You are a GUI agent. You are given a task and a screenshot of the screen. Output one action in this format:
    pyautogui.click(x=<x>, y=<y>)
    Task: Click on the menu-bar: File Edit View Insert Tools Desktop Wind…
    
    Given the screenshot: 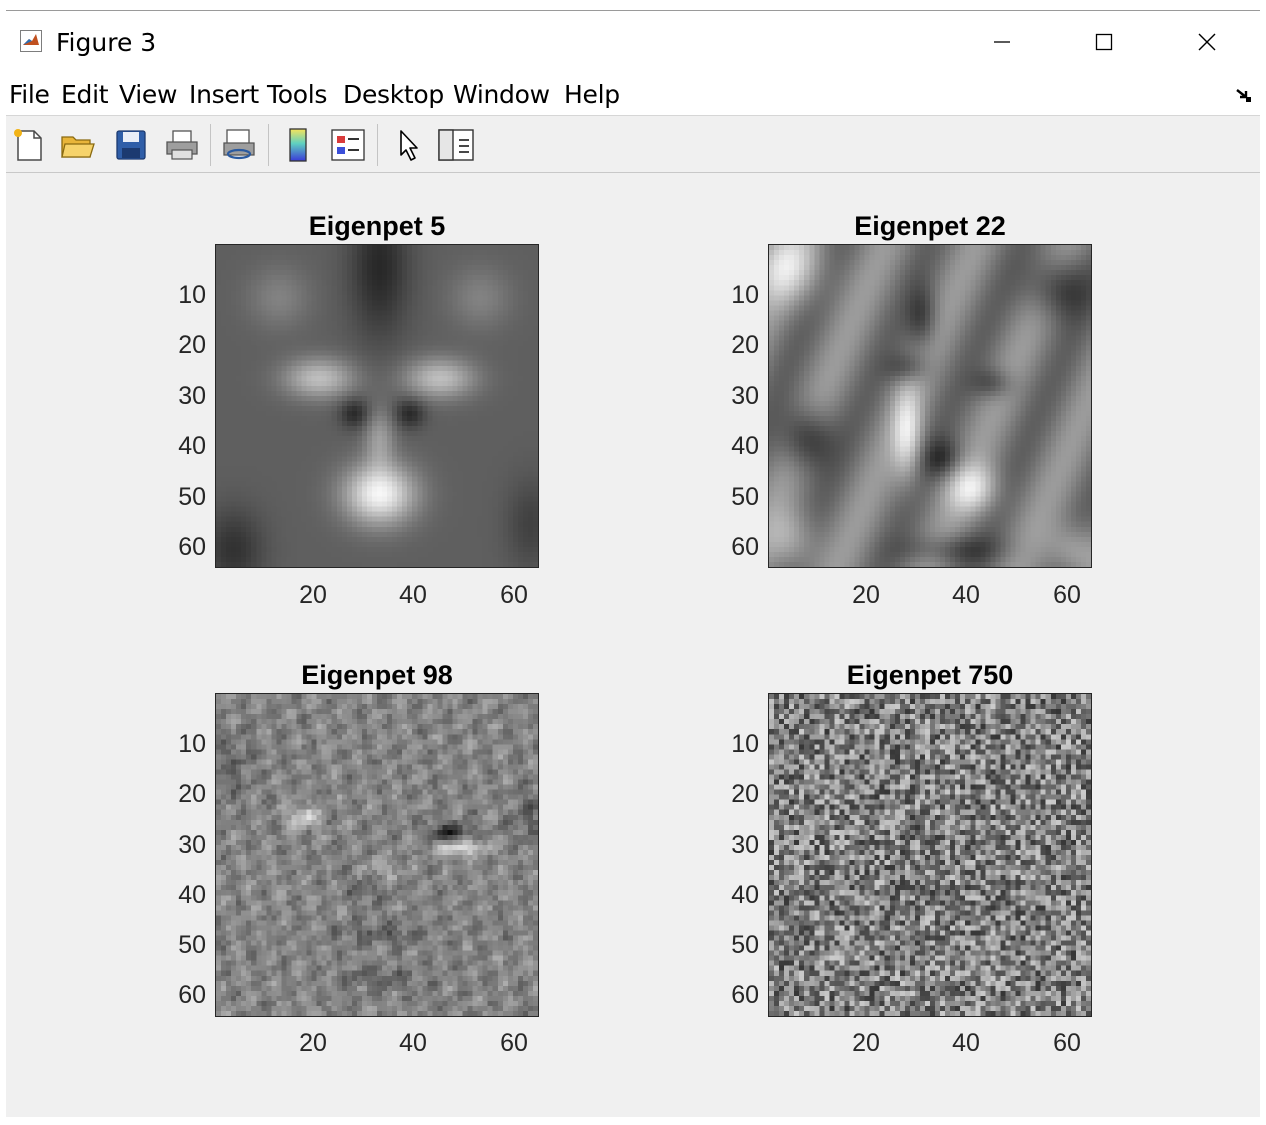 What is the action you would take?
    pyautogui.click(x=633, y=94)
    